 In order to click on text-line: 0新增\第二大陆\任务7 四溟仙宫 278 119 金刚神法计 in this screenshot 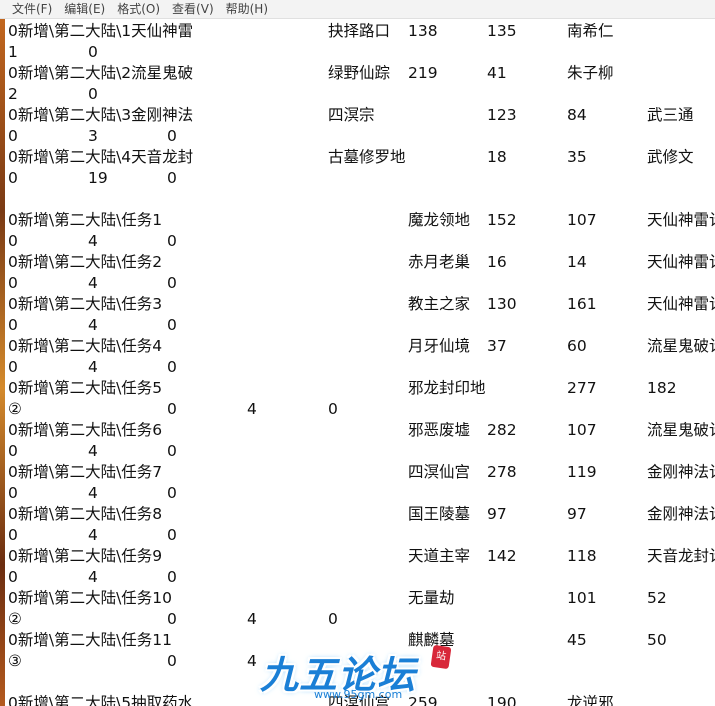, I will do `click(357, 472)`.